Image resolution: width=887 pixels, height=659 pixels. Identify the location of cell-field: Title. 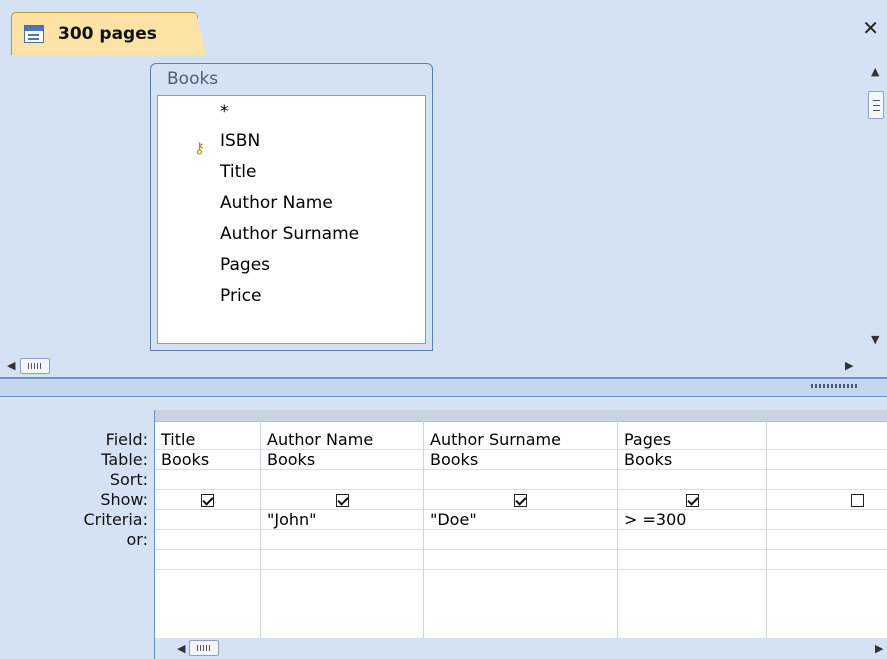
(207, 440).